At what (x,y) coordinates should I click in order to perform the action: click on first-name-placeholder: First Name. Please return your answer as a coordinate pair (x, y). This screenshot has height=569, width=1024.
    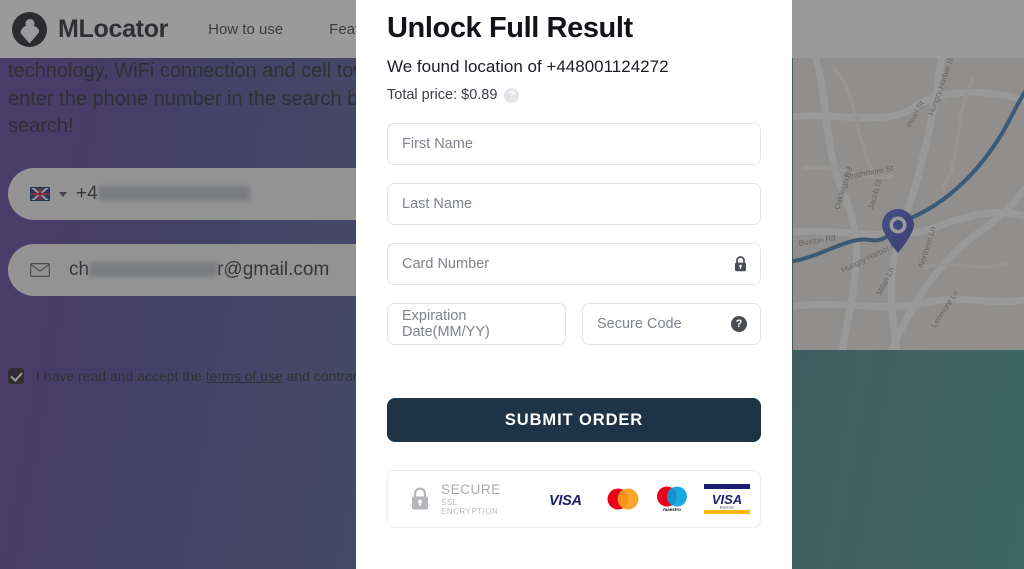
    Looking at the image, I should click on (437, 144).